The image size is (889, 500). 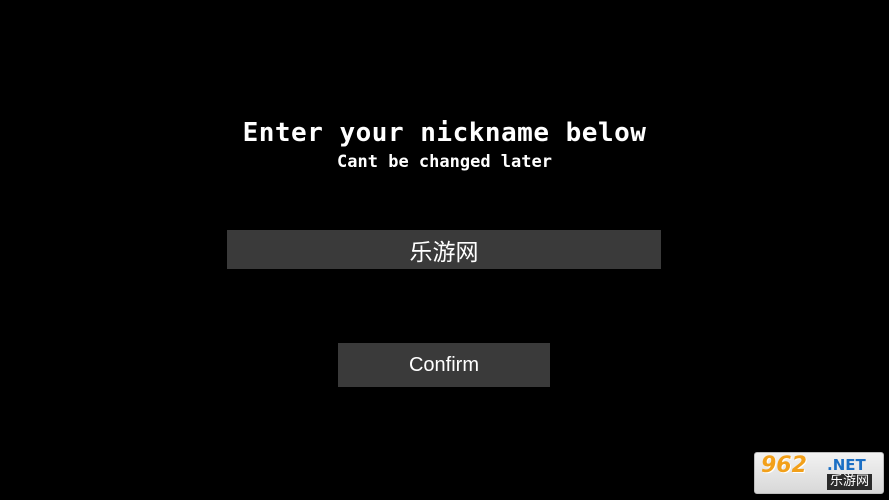 I want to click on site-watermark-logo: 962 .NET 乐游网, so click(x=819, y=473).